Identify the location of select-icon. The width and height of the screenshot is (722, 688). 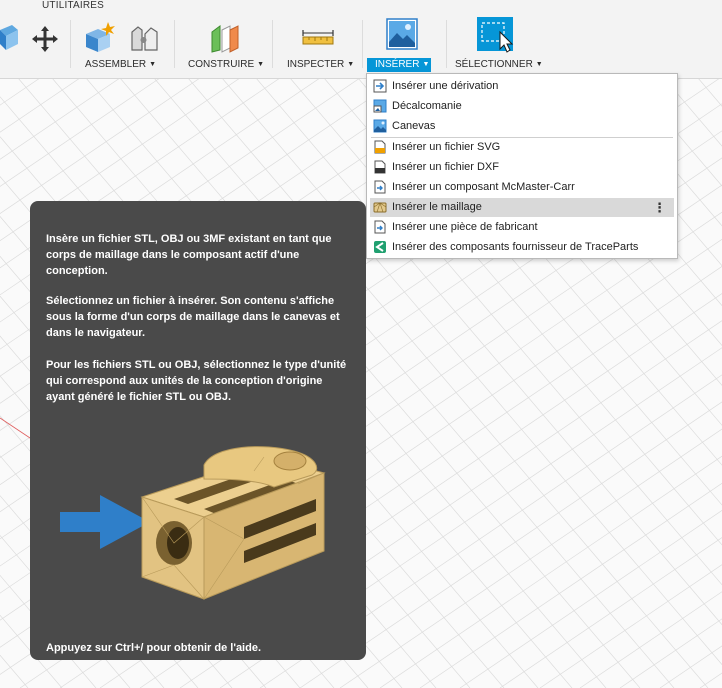
(496, 35).